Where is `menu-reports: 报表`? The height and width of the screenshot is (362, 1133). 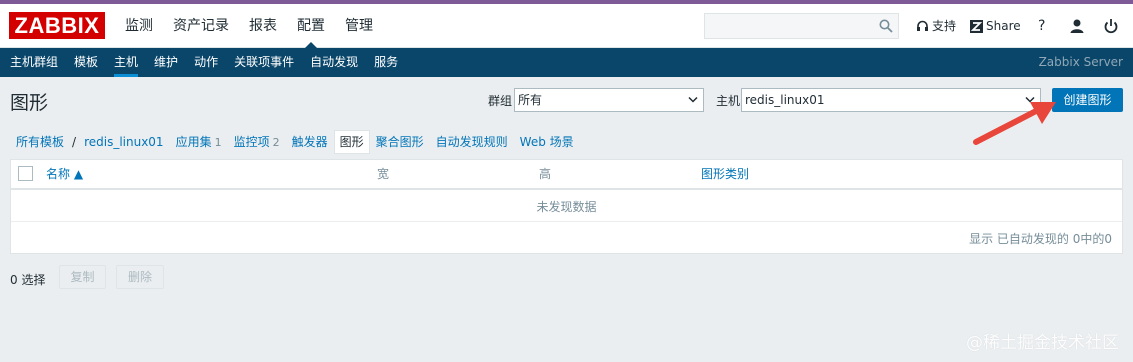
menu-reports: 报表 is located at coordinates (263, 26).